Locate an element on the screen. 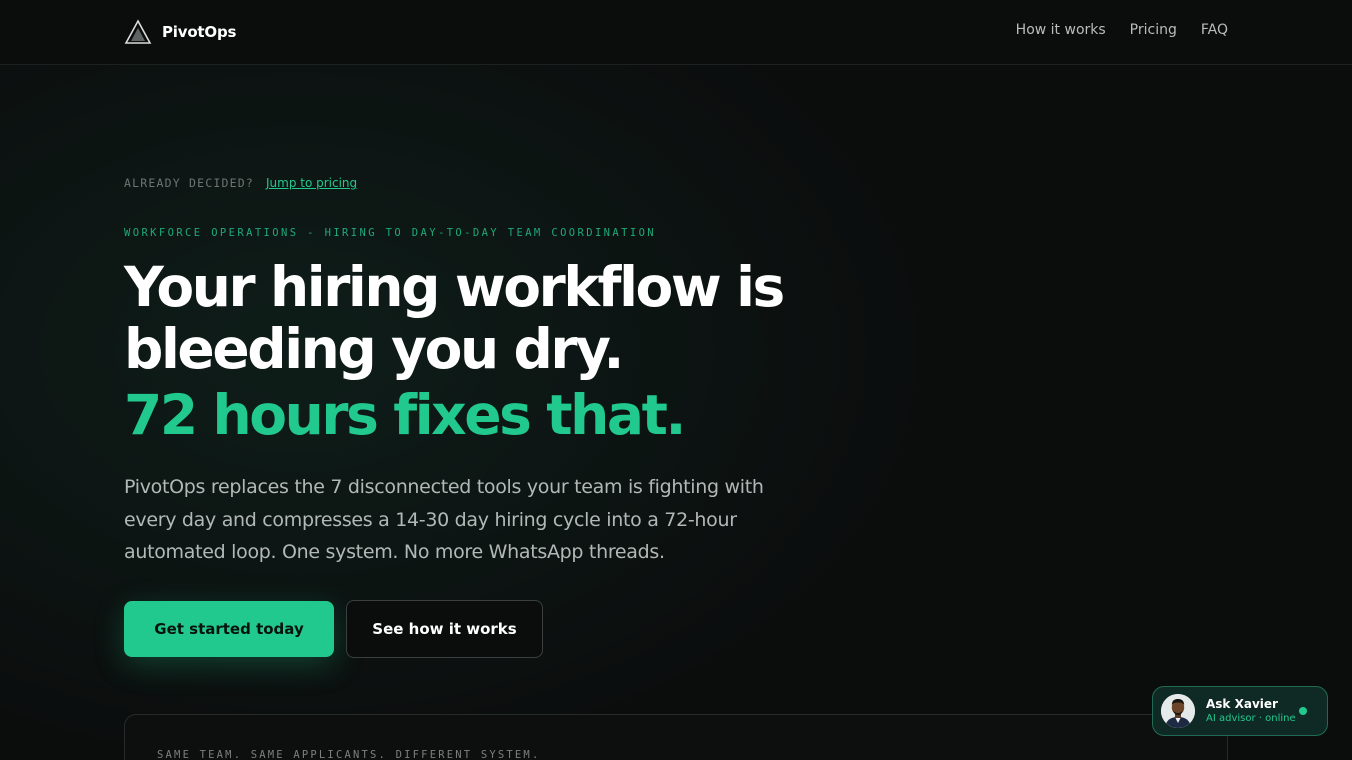 The image size is (1352, 760). site-header: PivotOps How it works Pricing FAQ is located at coordinates (676, 32).